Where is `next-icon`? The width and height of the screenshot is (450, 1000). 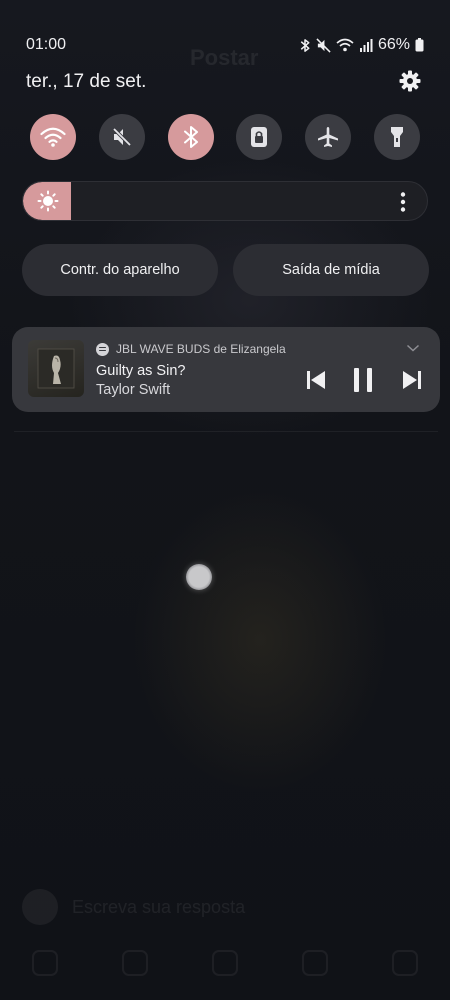
next-icon is located at coordinates (412, 380).